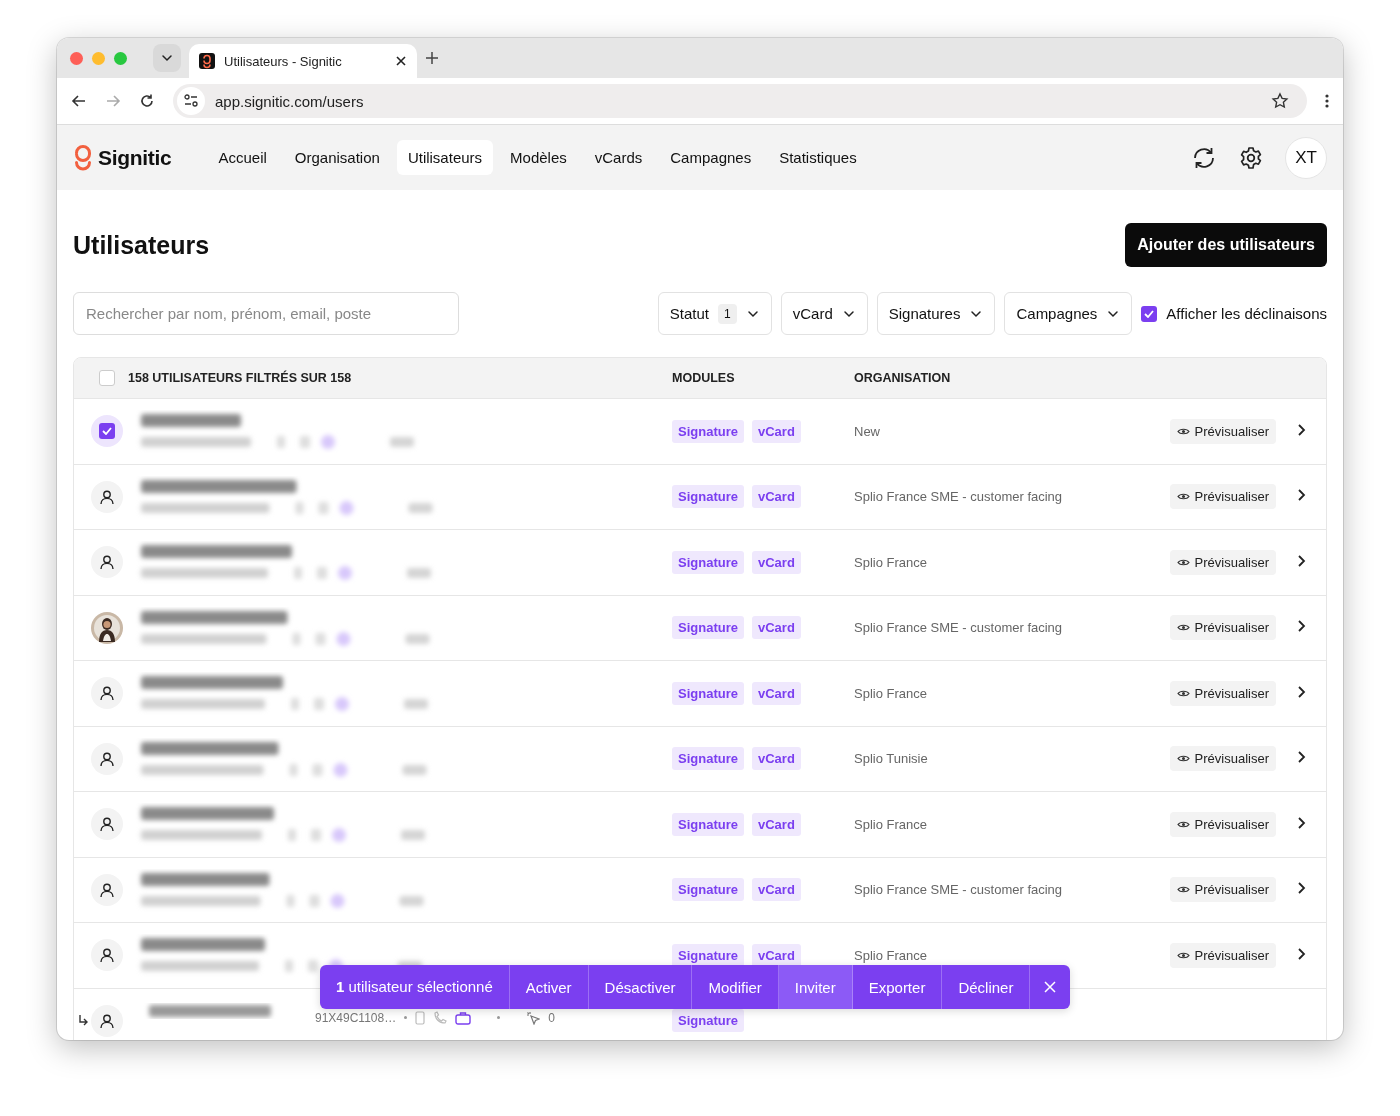 This screenshot has height=1116, width=1400. Describe the element at coordinates (135, 157) in the screenshot. I see `brand-name: Signitic` at that location.